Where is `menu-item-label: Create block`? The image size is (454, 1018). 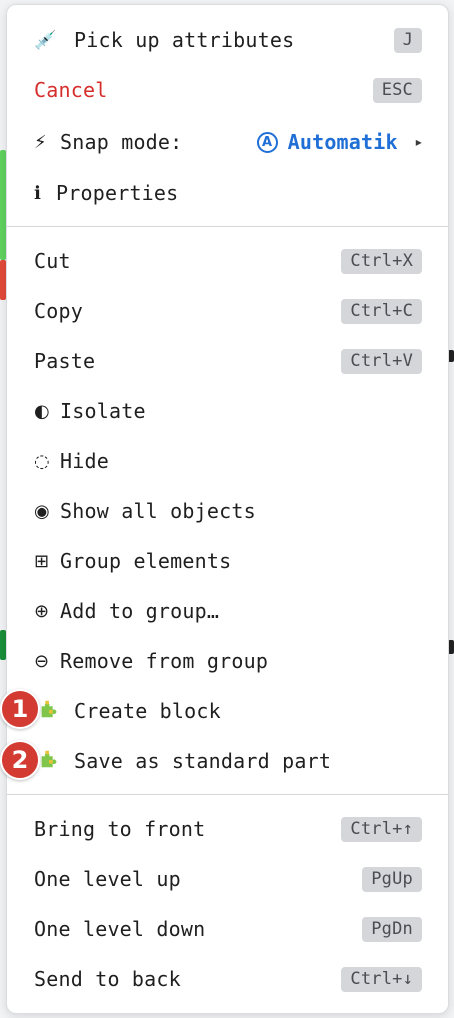
menu-item-label: Create block is located at coordinates (147, 711).